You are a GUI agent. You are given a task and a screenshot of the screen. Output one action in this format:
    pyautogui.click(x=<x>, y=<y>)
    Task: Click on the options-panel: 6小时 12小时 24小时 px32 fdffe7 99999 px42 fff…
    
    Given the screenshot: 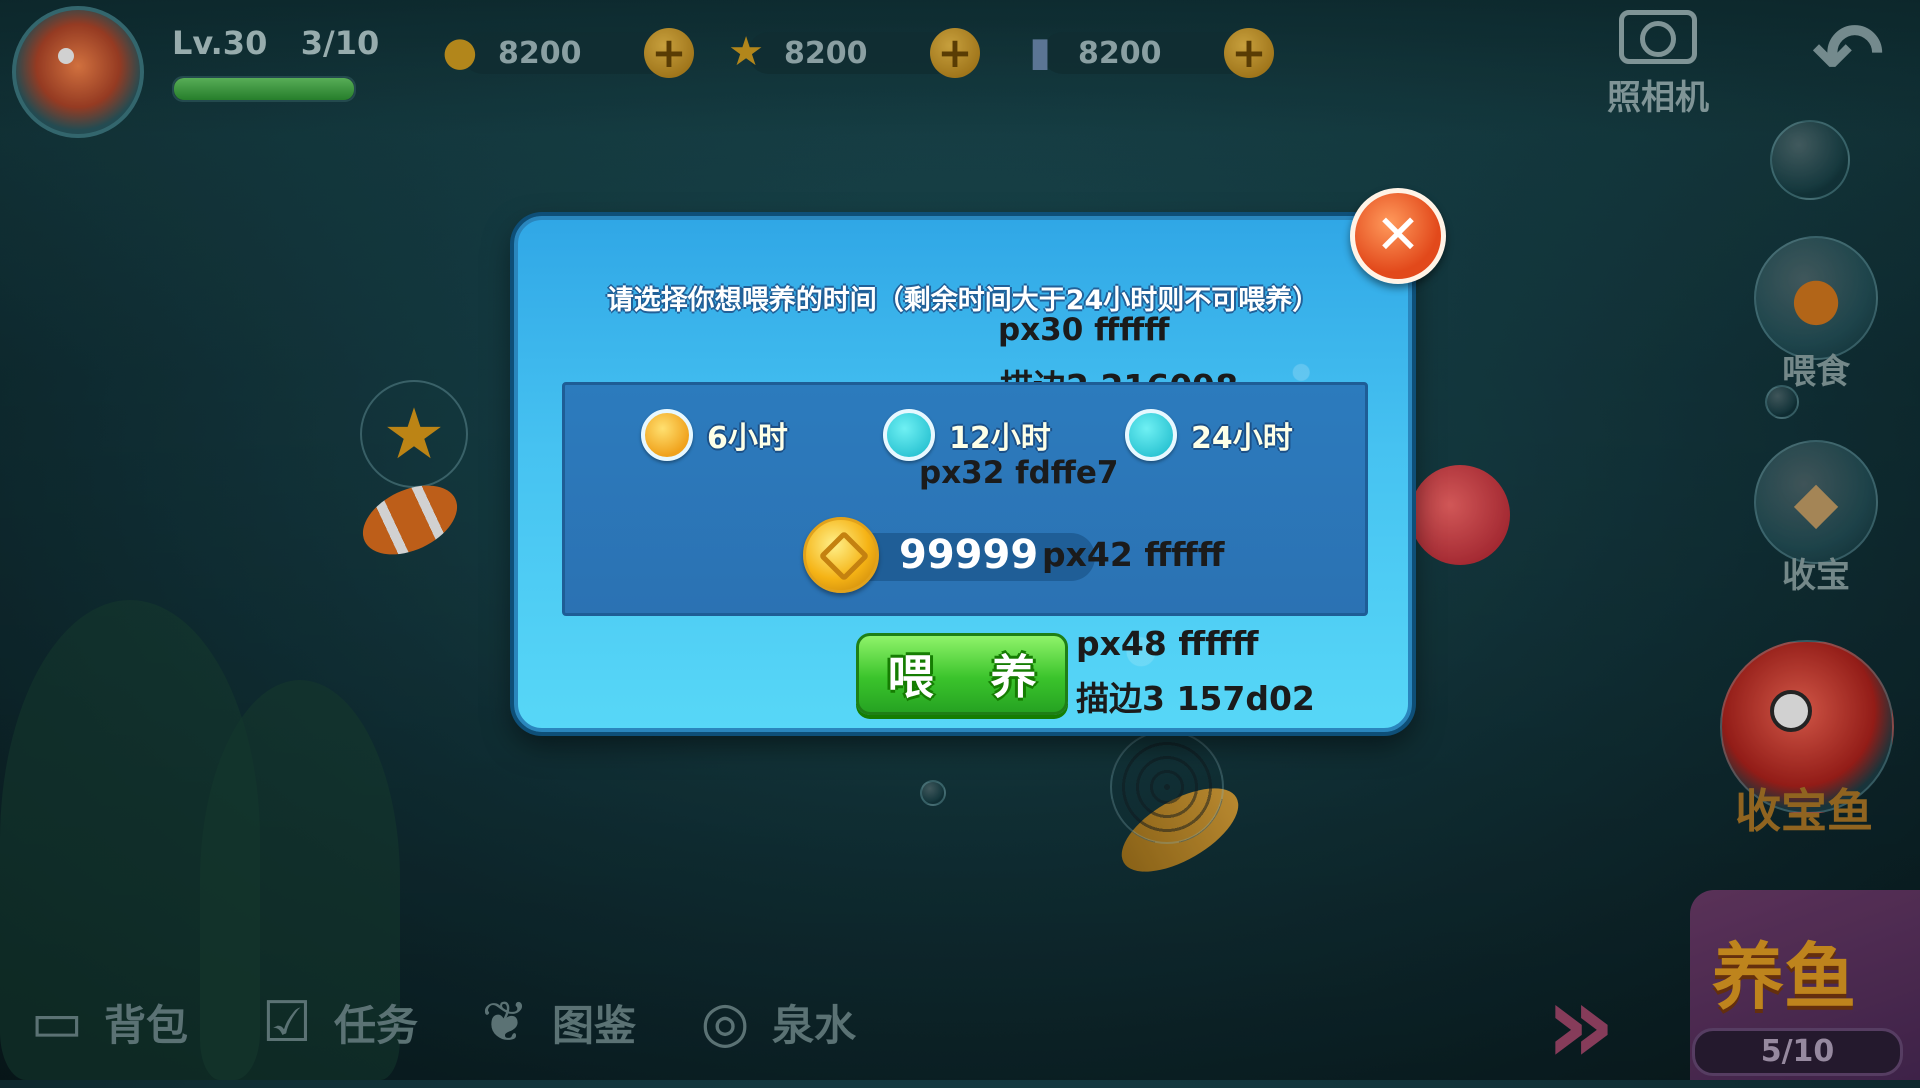 What is the action you would take?
    pyautogui.click(x=965, y=499)
    